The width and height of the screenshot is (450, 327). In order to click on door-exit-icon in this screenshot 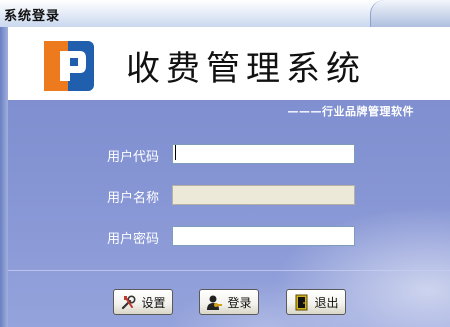, I will do `click(301, 302)`.